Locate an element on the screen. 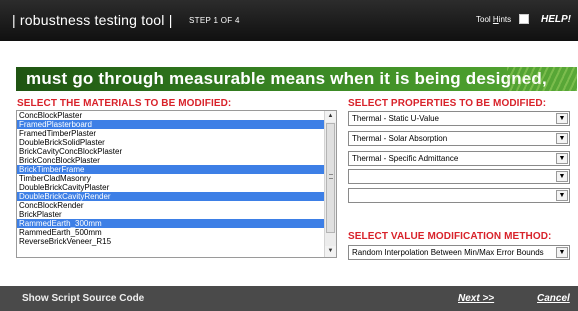 The image size is (578, 311). property-select-4: ▼ is located at coordinates (459, 176).